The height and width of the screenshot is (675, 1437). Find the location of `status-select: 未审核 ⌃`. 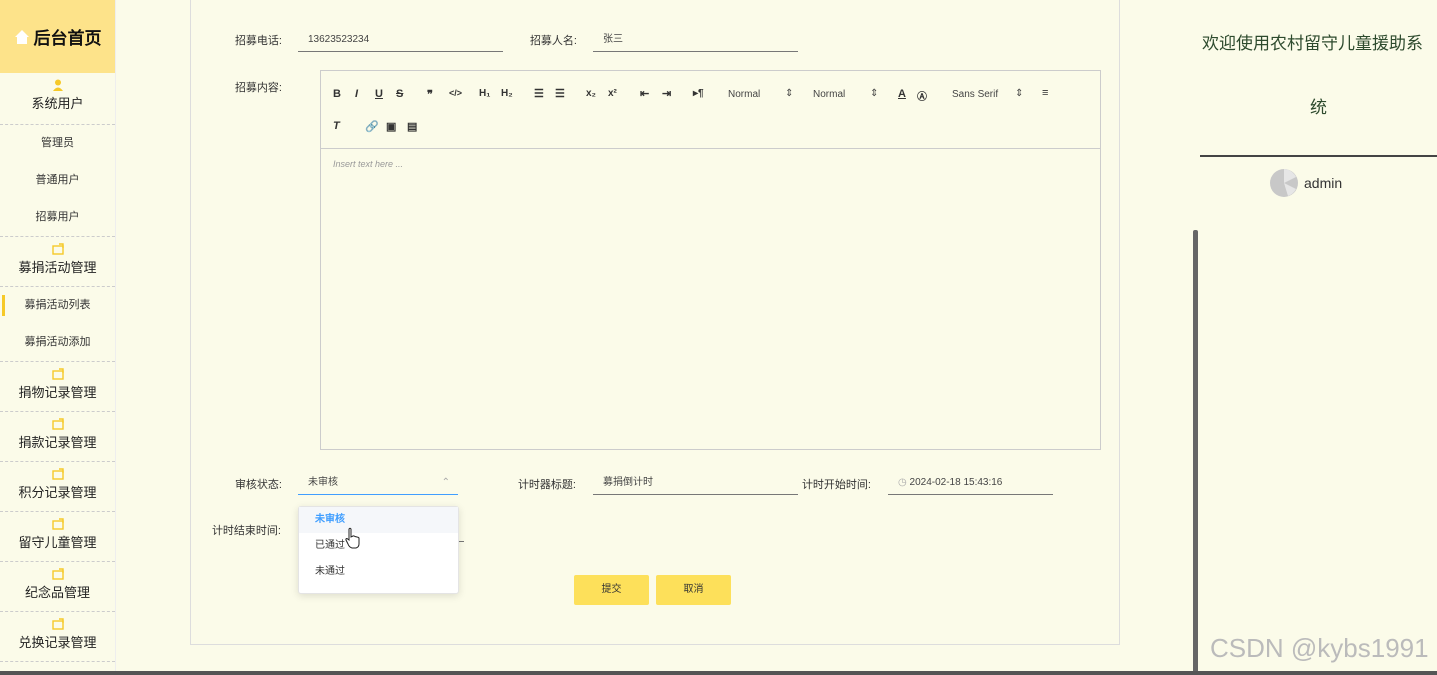

status-select: 未审核 ⌃ is located at coordinates (378, 483).